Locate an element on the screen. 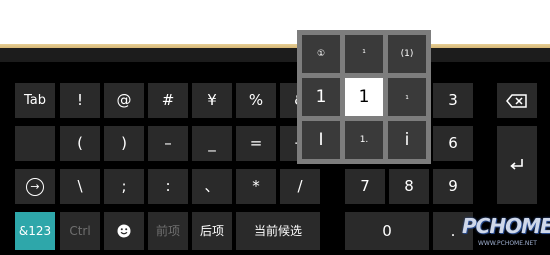 This screenshot has width=550, height=255. semicolon-key: ; is located at coordinates (124, 186).